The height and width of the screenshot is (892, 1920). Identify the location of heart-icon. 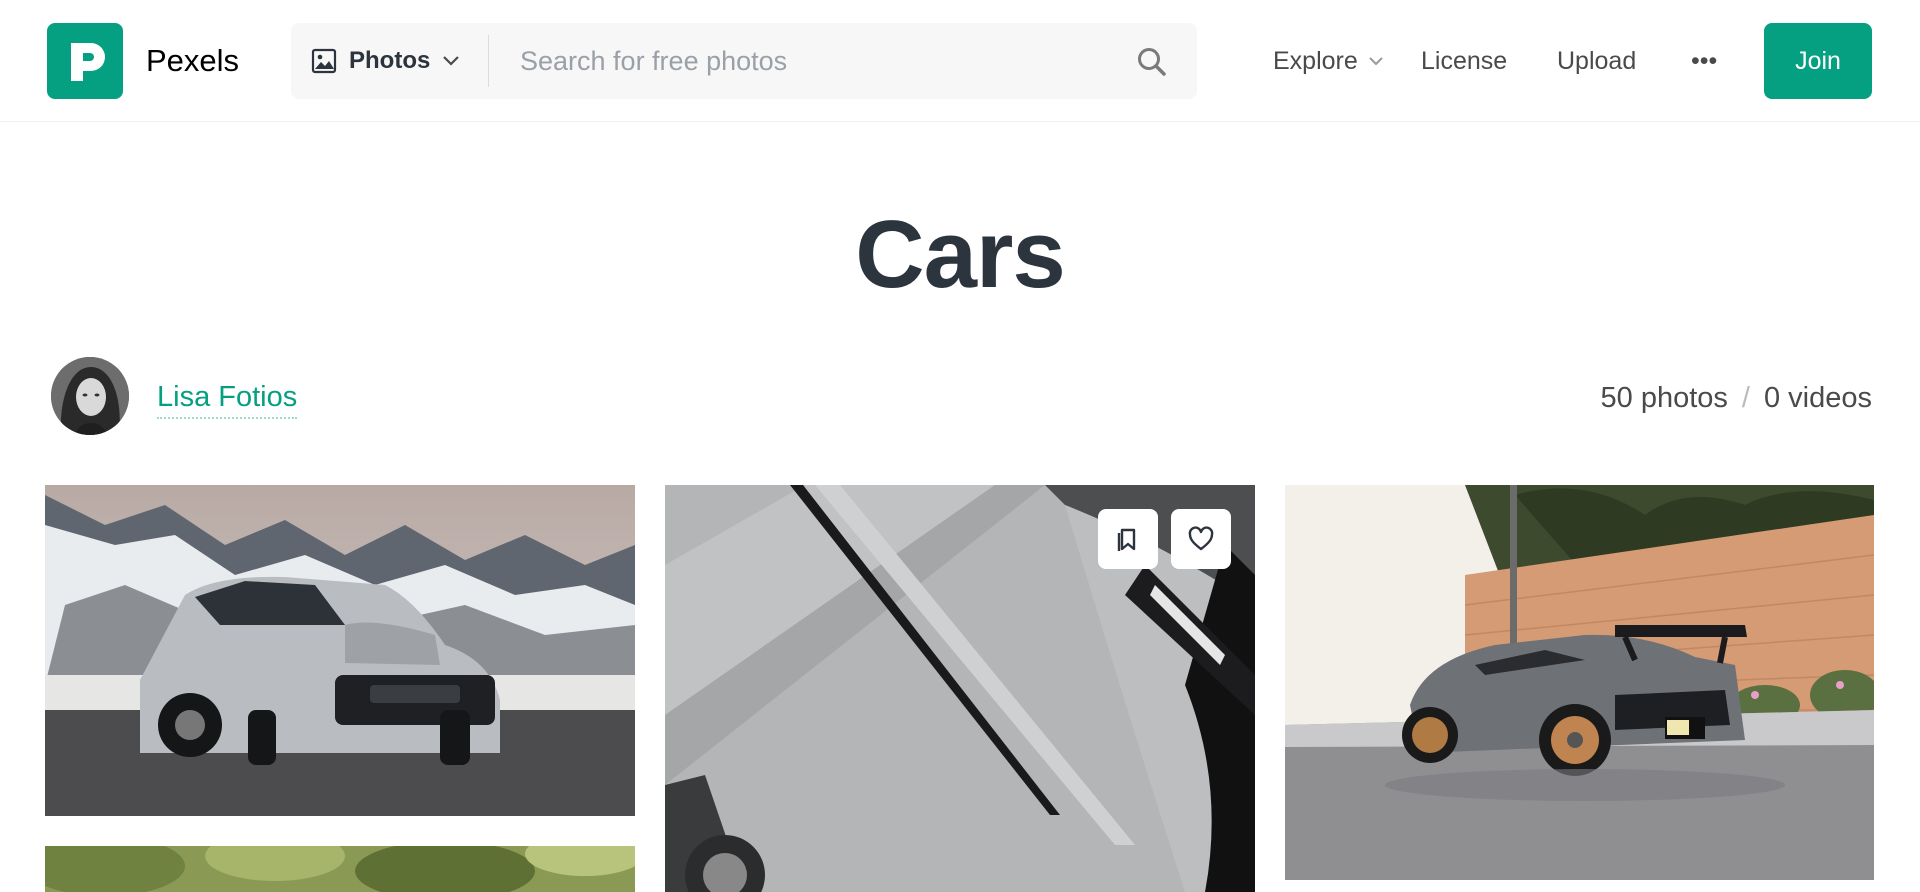
(1201, 538).